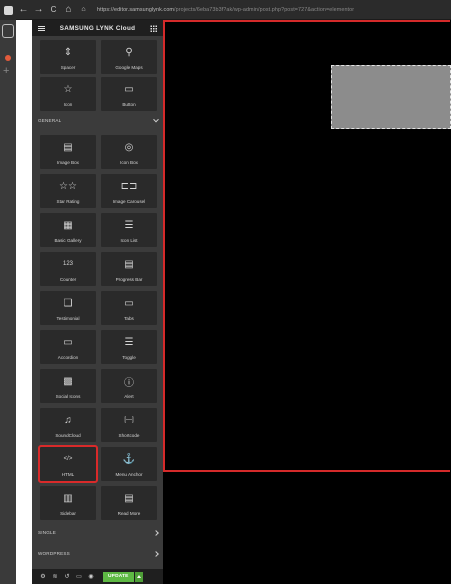 The height and width of the screenshot is (584, 451). I want to click on widget-tile-testimonial: ❑ Testimonial, so click(68, 308).